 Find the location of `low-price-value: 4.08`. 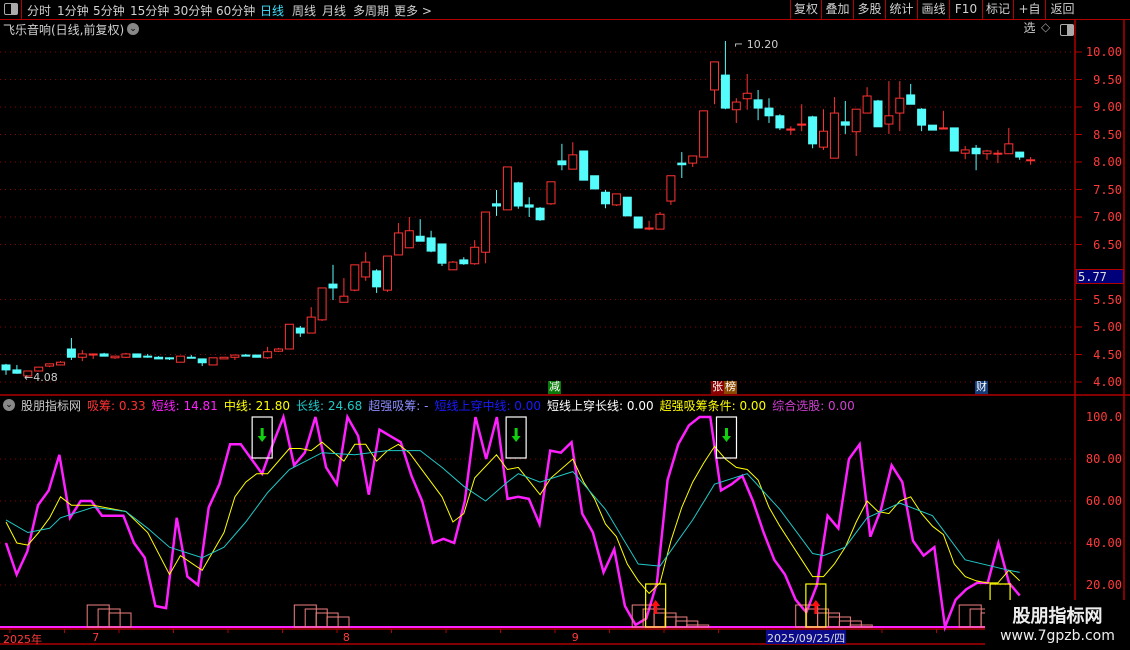

low-price-value: 4.08 is located at coordinates (45, 377).